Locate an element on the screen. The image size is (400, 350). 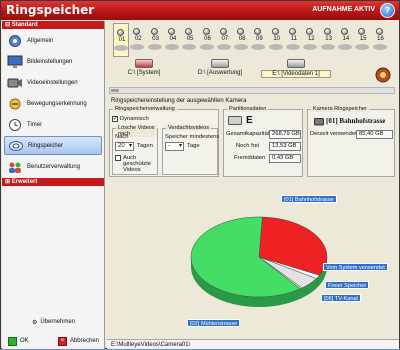
drive-c: C:\ [System] is located at coordinates (144, 71).